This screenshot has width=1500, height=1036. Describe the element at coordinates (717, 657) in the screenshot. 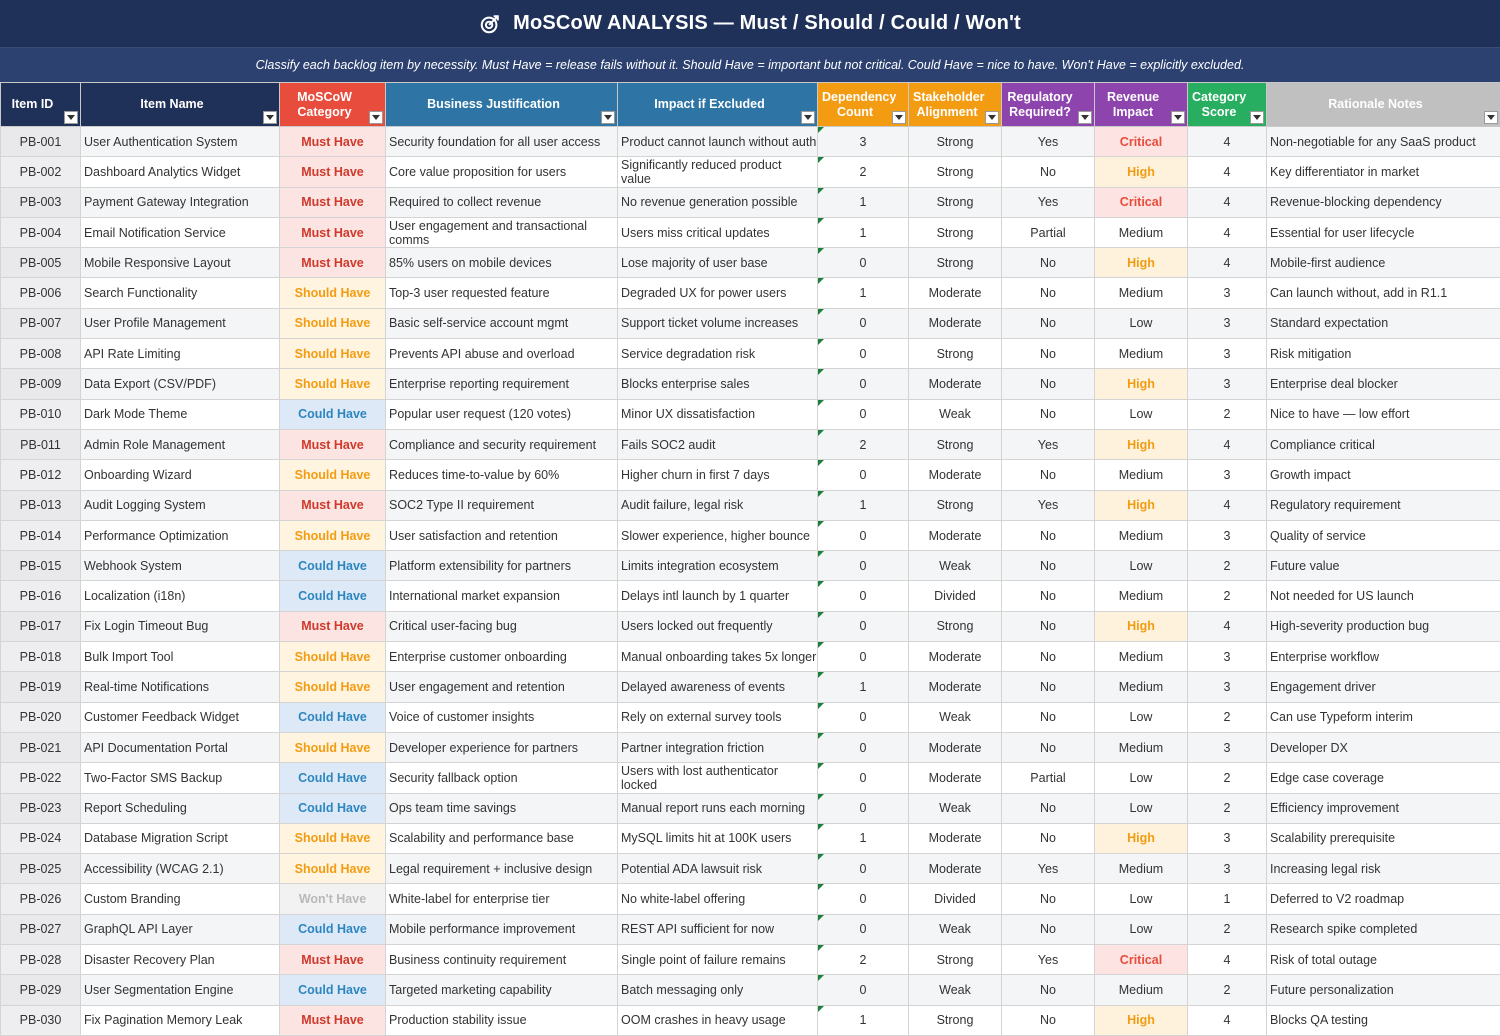

I see `cell-impact: Manual onboarding takes 5x longer` at that location.